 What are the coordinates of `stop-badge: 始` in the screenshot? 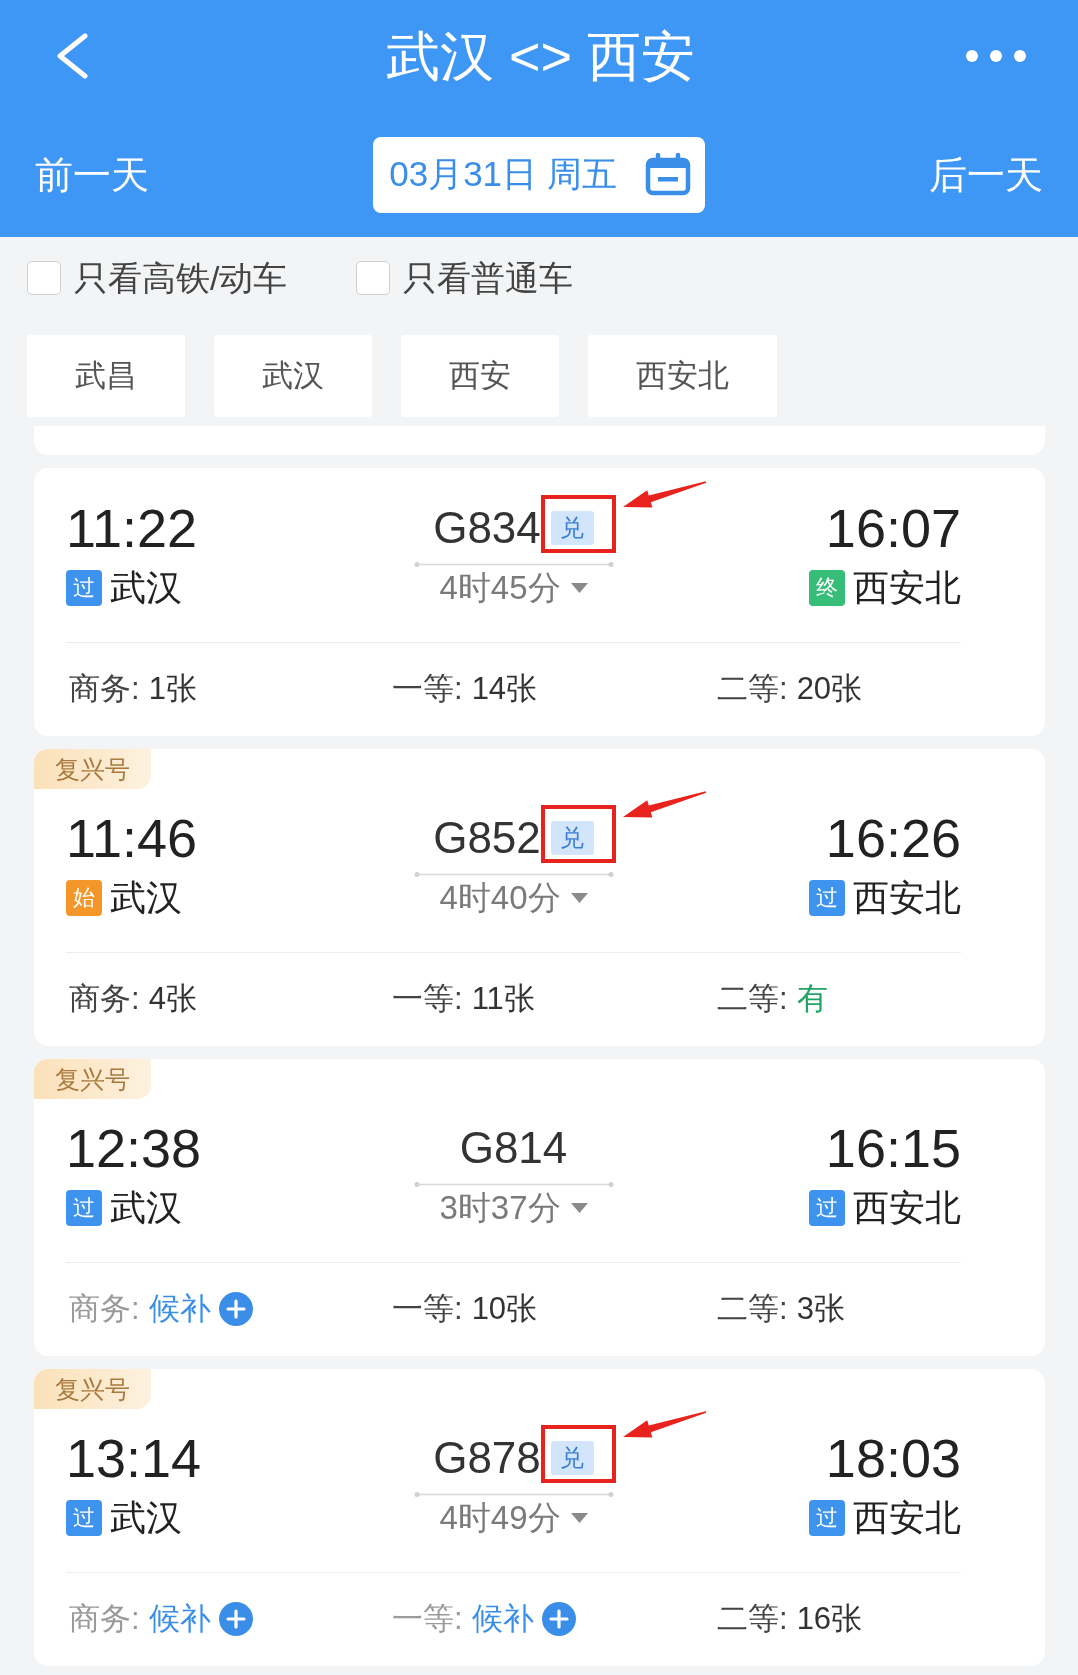 It's located at (84, 898).